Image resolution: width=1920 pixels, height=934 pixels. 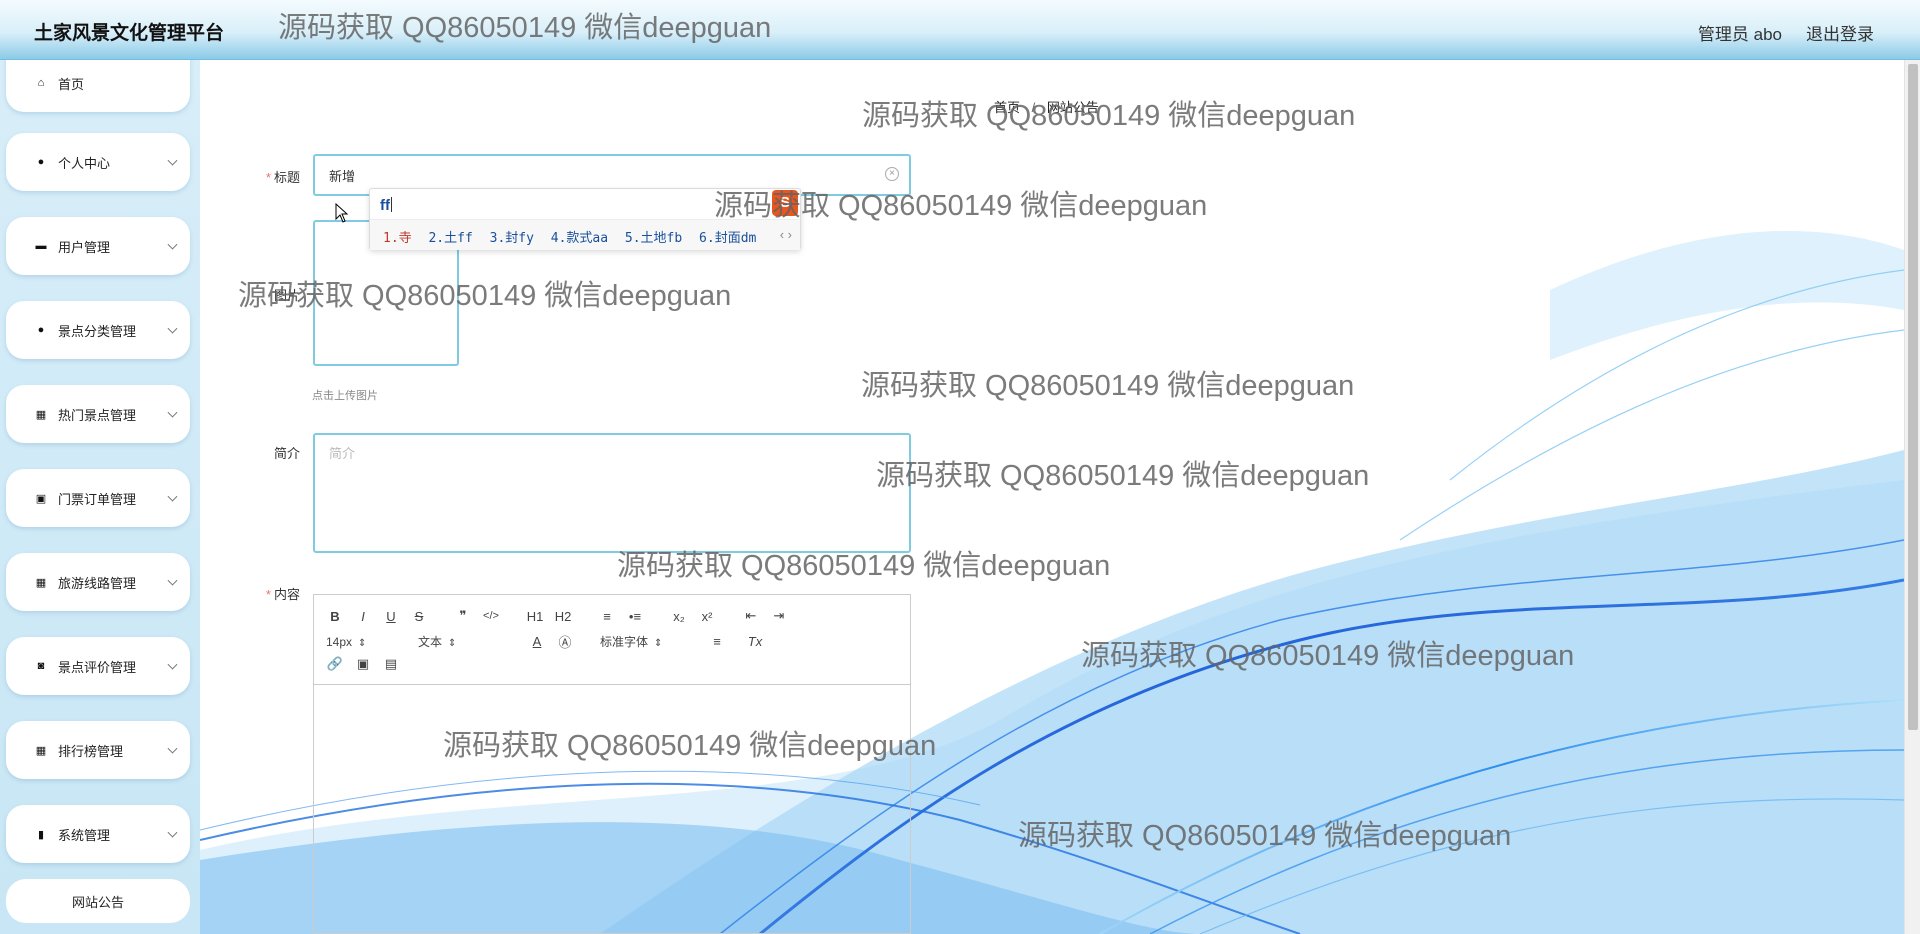 What do you see at coordinates (385, 205) in the screenshot?
I see `ime-composition: ff` at bounding box center [385, 205].